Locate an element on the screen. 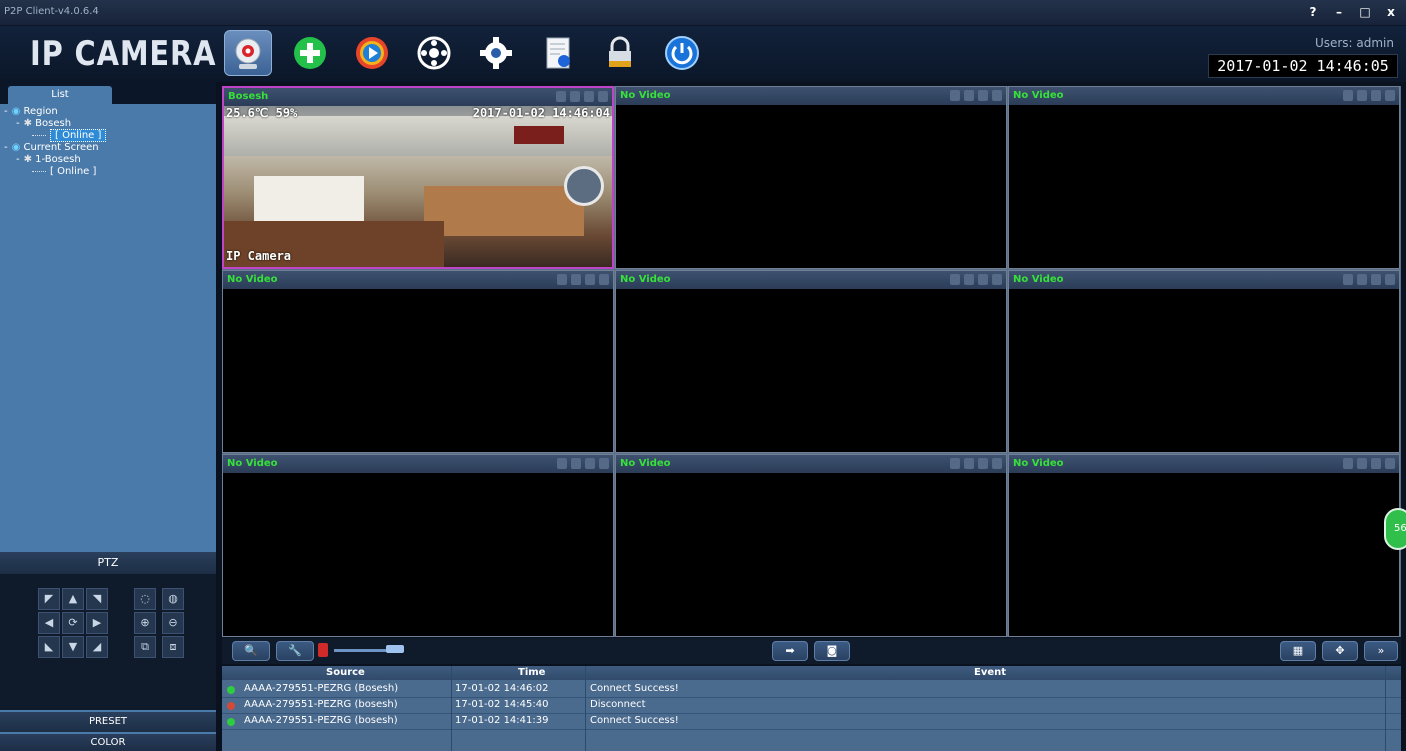 The image size is (1406, 751). lock-icon is located at coordinates (620, 53).